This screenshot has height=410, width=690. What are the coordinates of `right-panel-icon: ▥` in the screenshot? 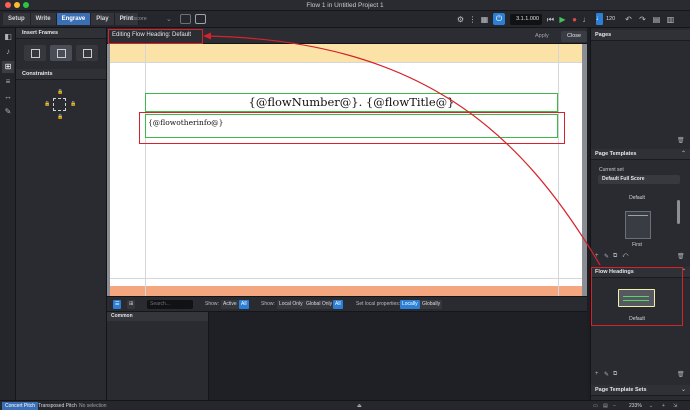 It's located at (670, 19).